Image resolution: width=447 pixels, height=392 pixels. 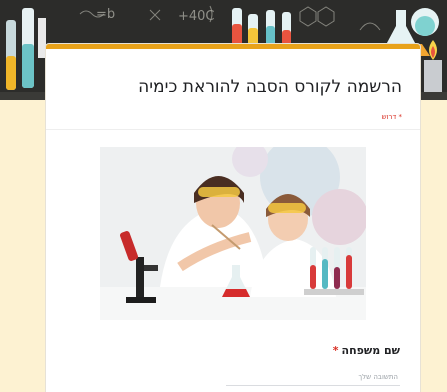 I want to click on divider, so click(x=233, y=129).